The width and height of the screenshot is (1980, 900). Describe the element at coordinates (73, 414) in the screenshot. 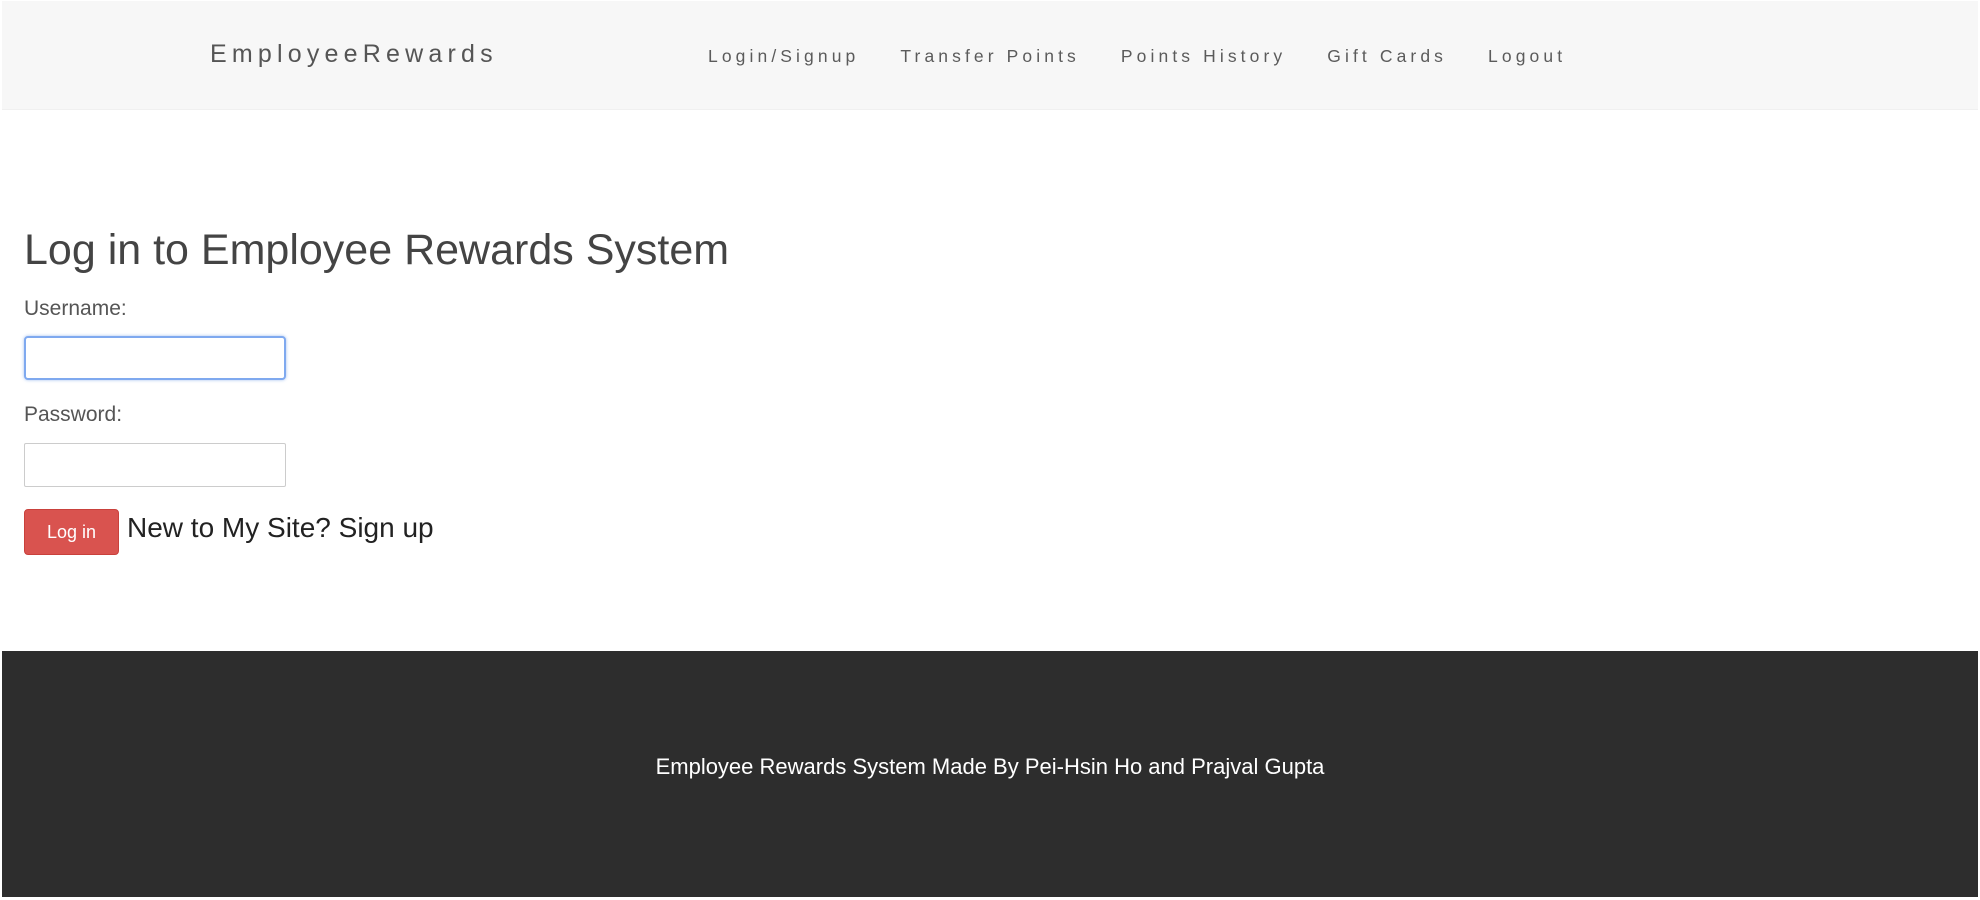

I see `password-label: Password:` at that location.